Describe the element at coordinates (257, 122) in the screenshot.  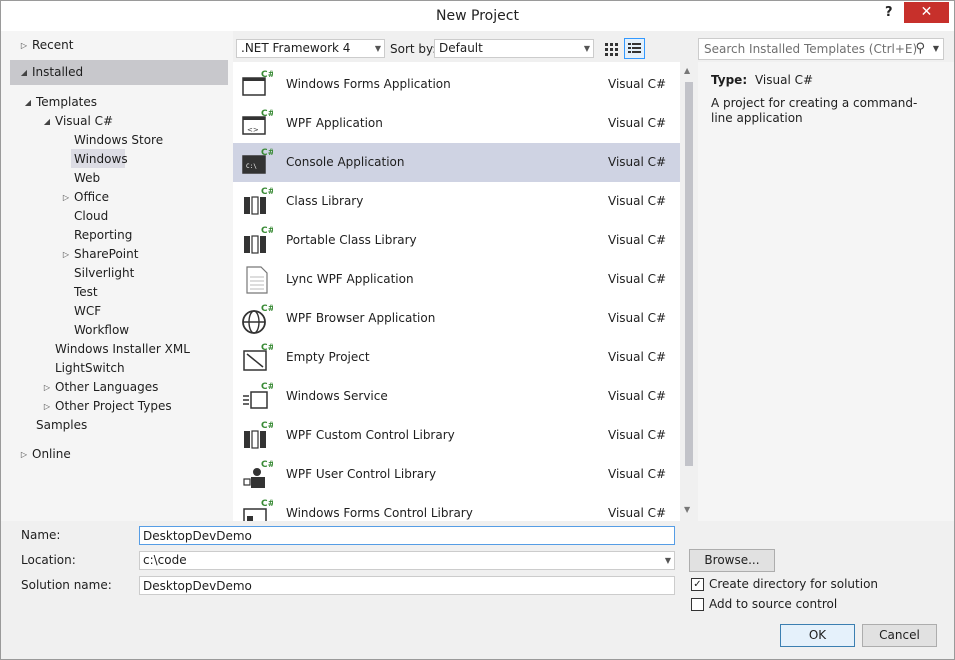
I see `wpf-application-icon: <> C#` at that location.